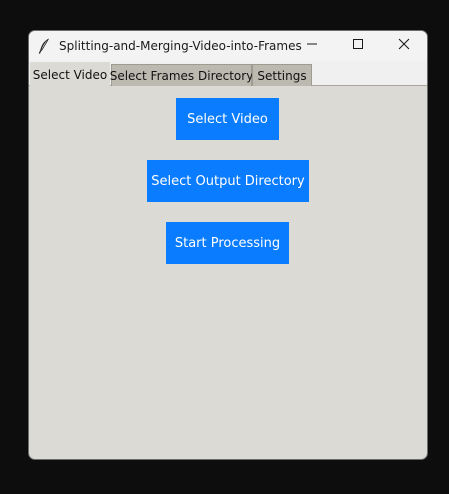 The image size is (449, 494). I want to click on select-output-directory-button: Select Output Directory, so click(228, 181).